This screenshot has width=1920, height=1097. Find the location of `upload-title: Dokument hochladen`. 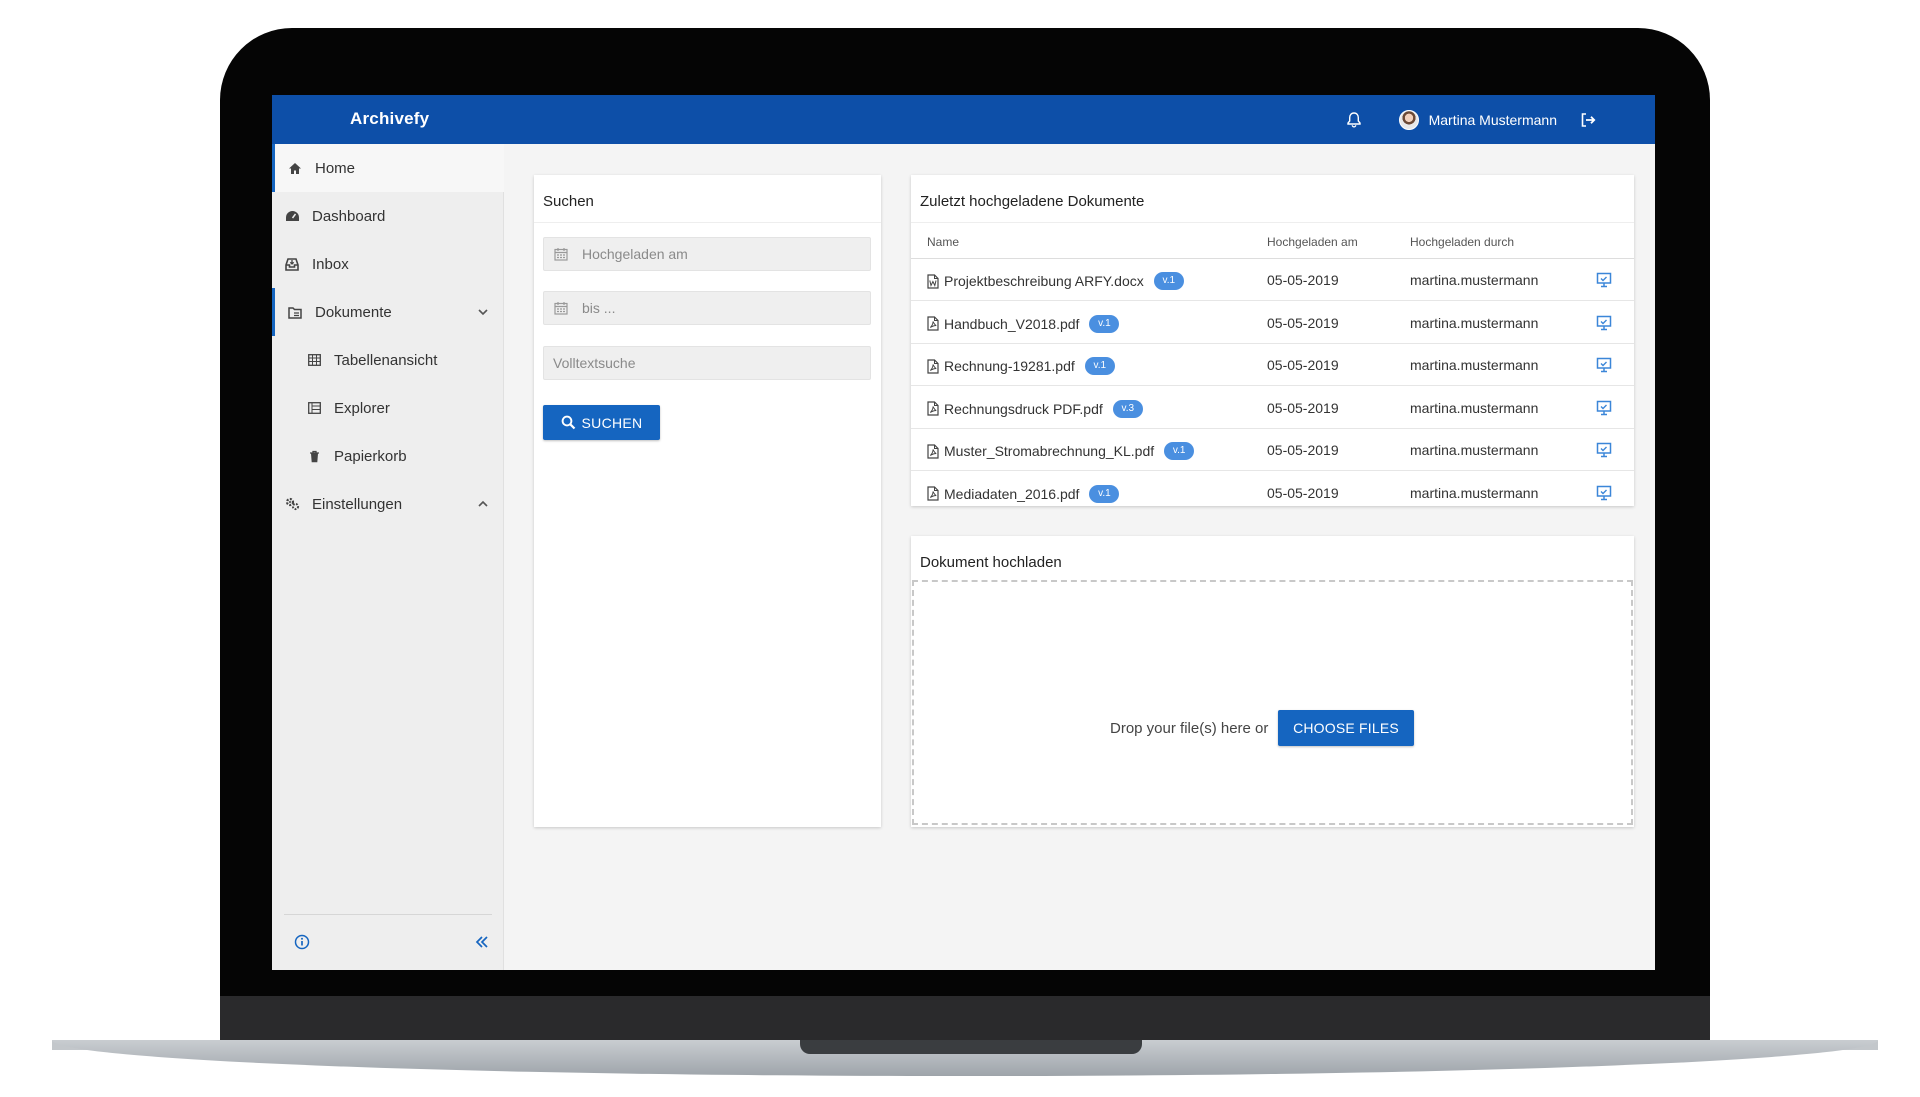

upload-title: Dokument hochladen is located at coordinates (991, 562).